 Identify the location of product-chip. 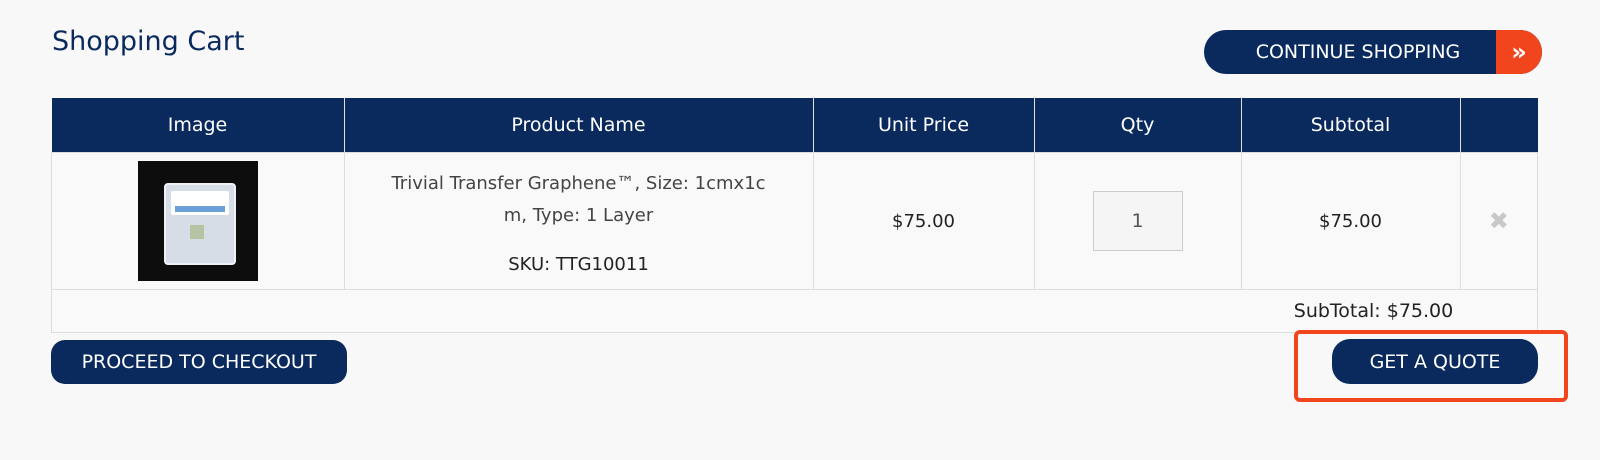
(196, 232).